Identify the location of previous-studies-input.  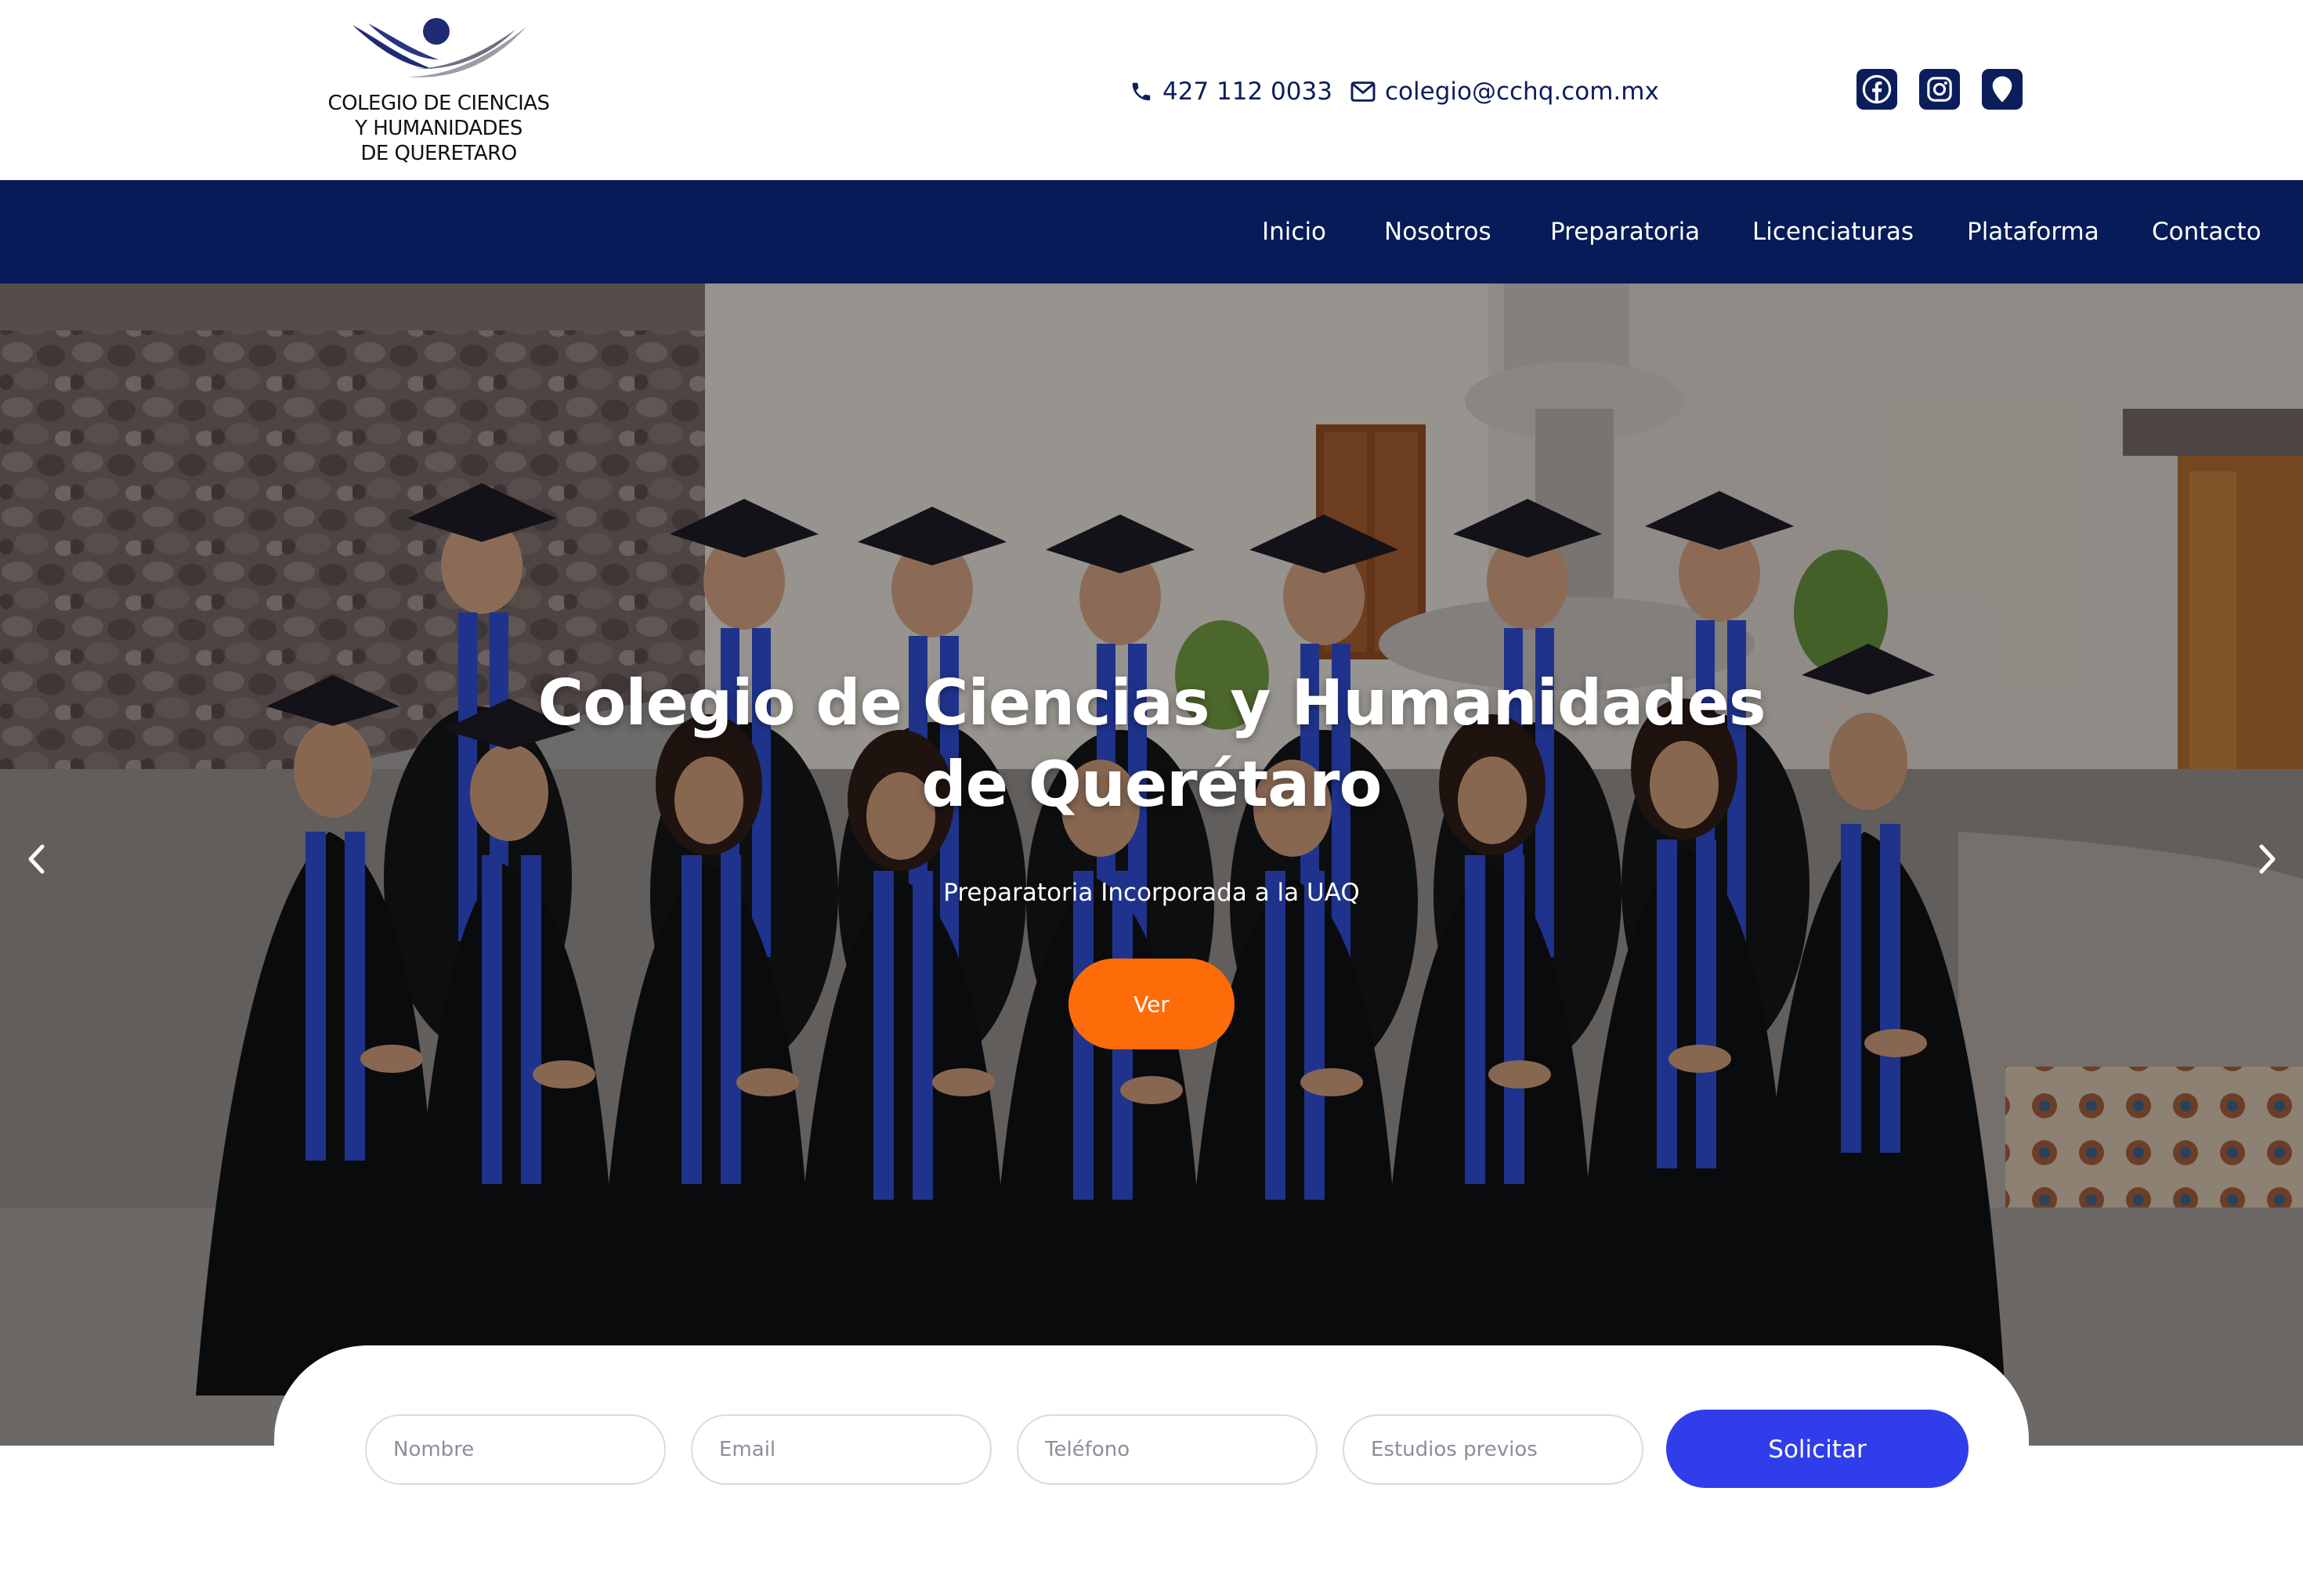
(1493, 1449).